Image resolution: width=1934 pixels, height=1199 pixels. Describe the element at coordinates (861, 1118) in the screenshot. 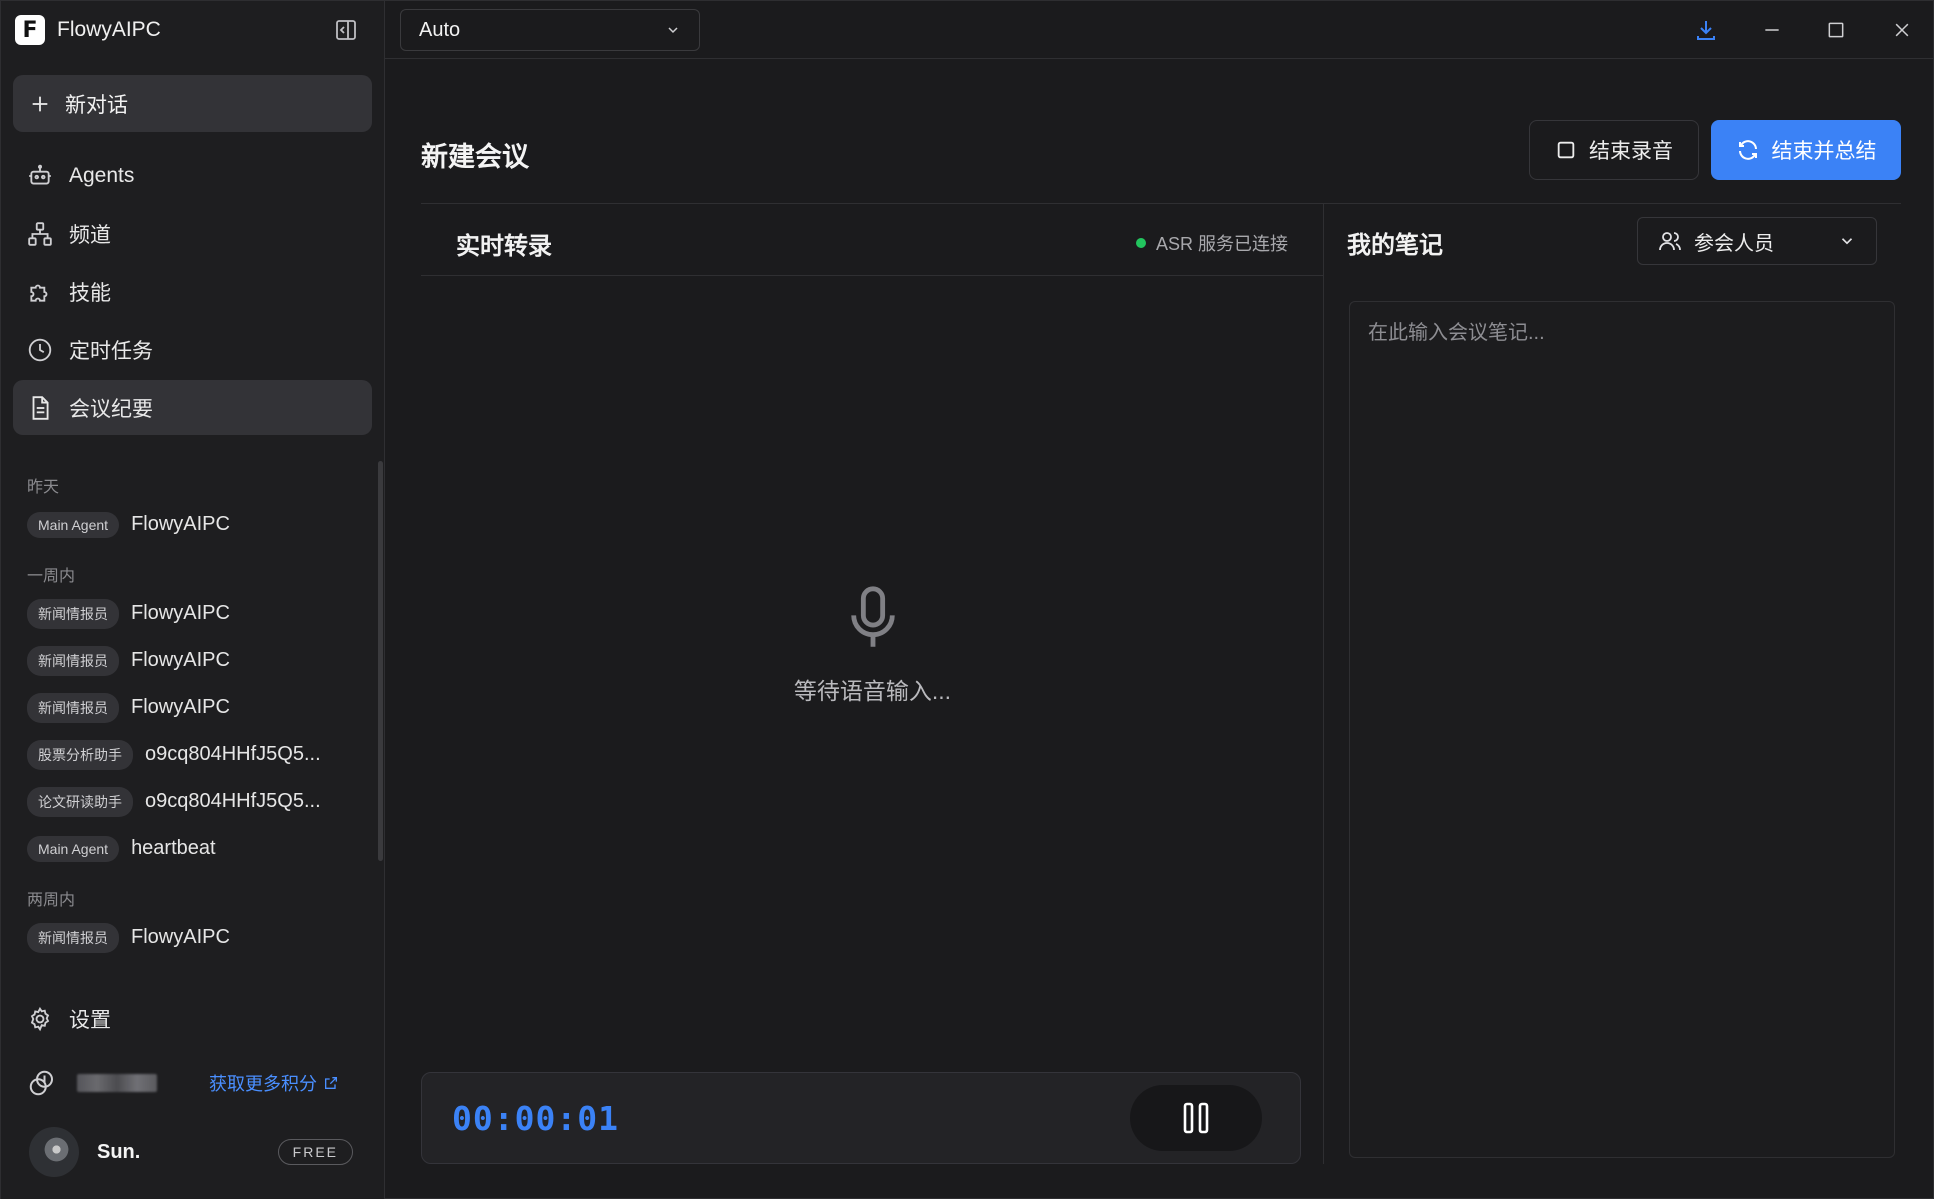

I see `recording-bar: 00:00:01` at that location.